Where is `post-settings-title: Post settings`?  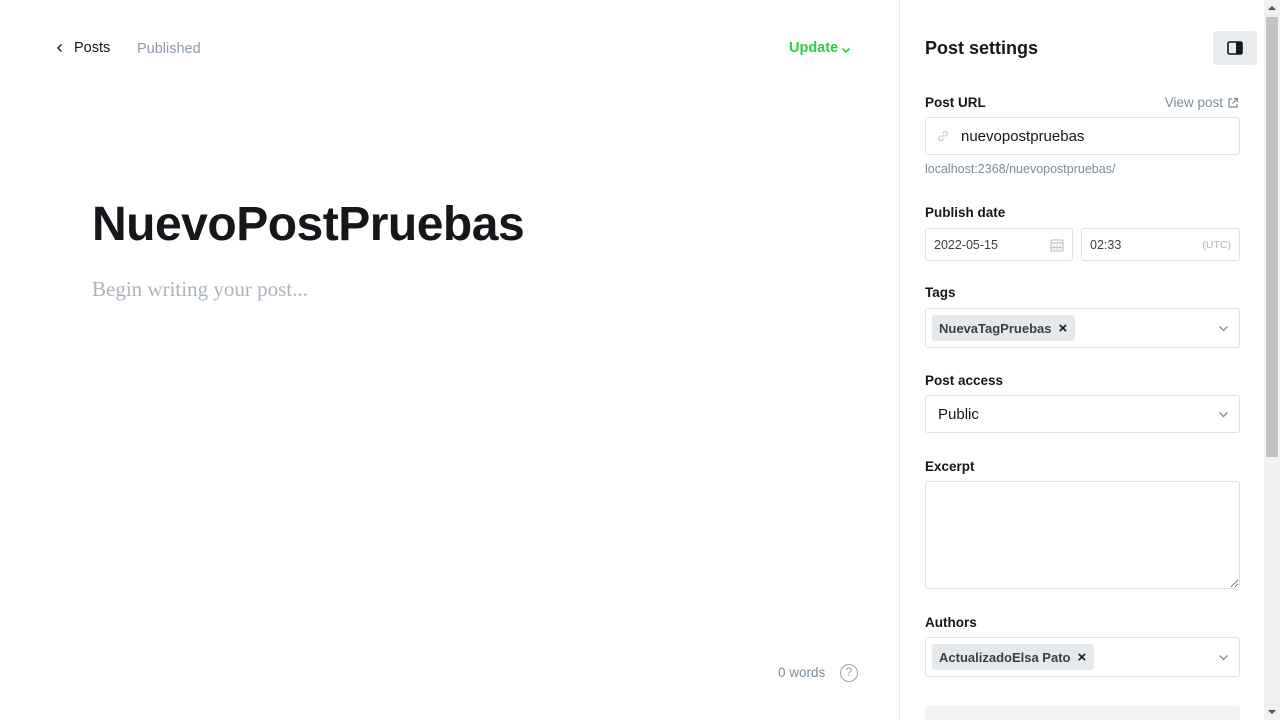
post-settings-title: Post settings is located at coordinates (982, 48).